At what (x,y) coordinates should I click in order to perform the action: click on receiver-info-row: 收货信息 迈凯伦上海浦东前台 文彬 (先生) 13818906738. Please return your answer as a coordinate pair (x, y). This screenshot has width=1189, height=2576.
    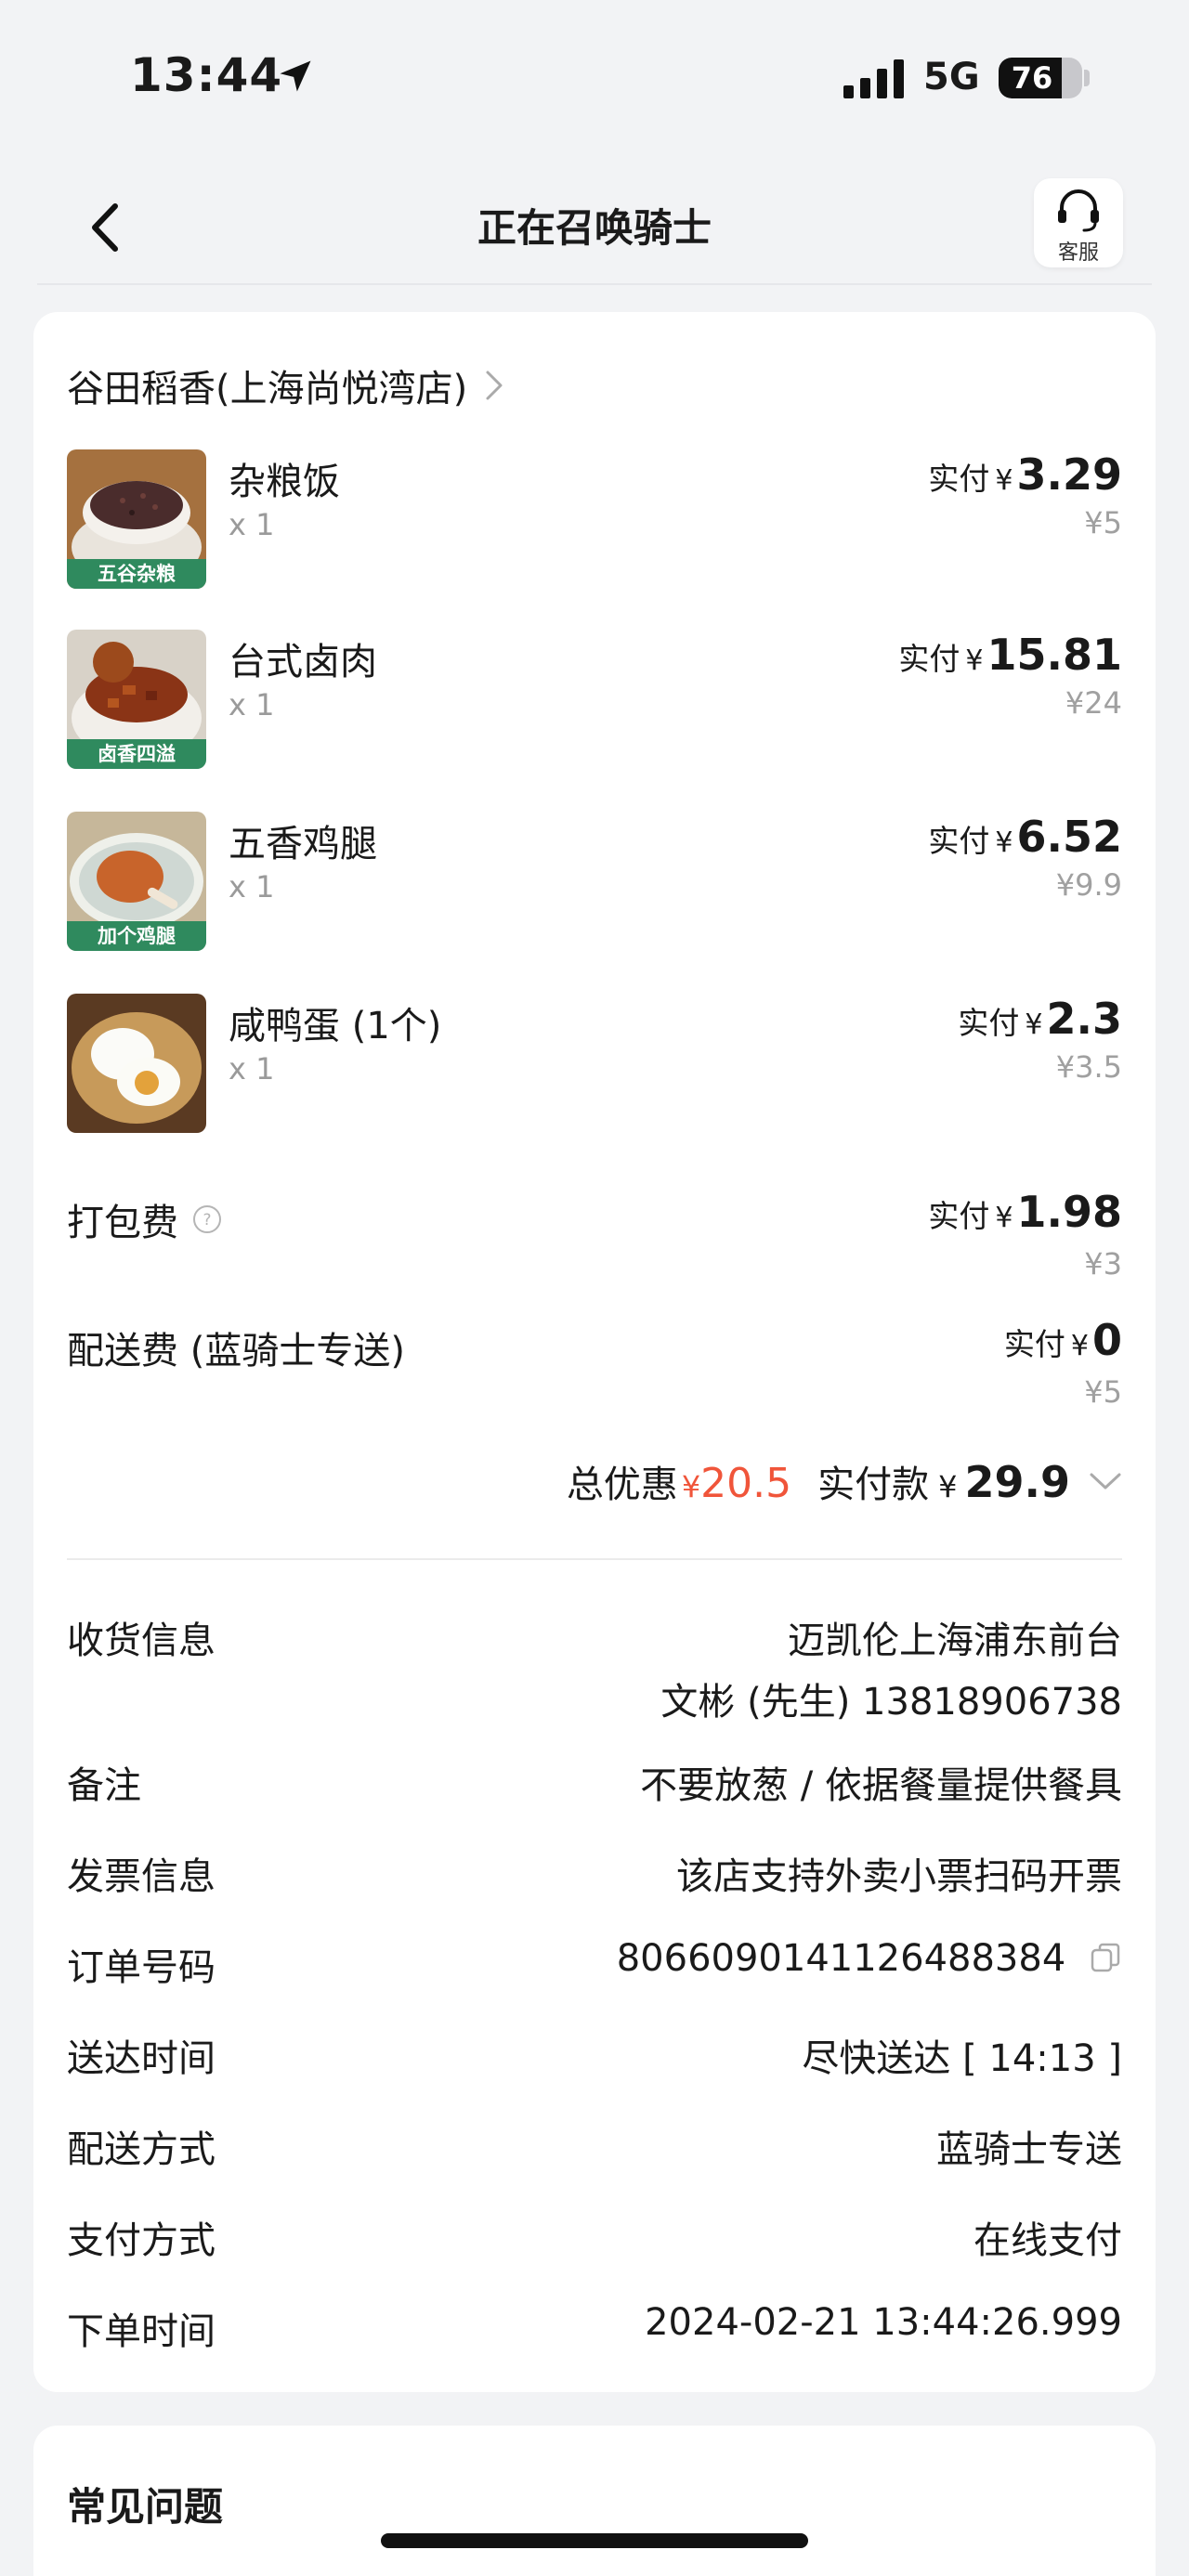
    Looking at the image, I should click on (594, 1667).